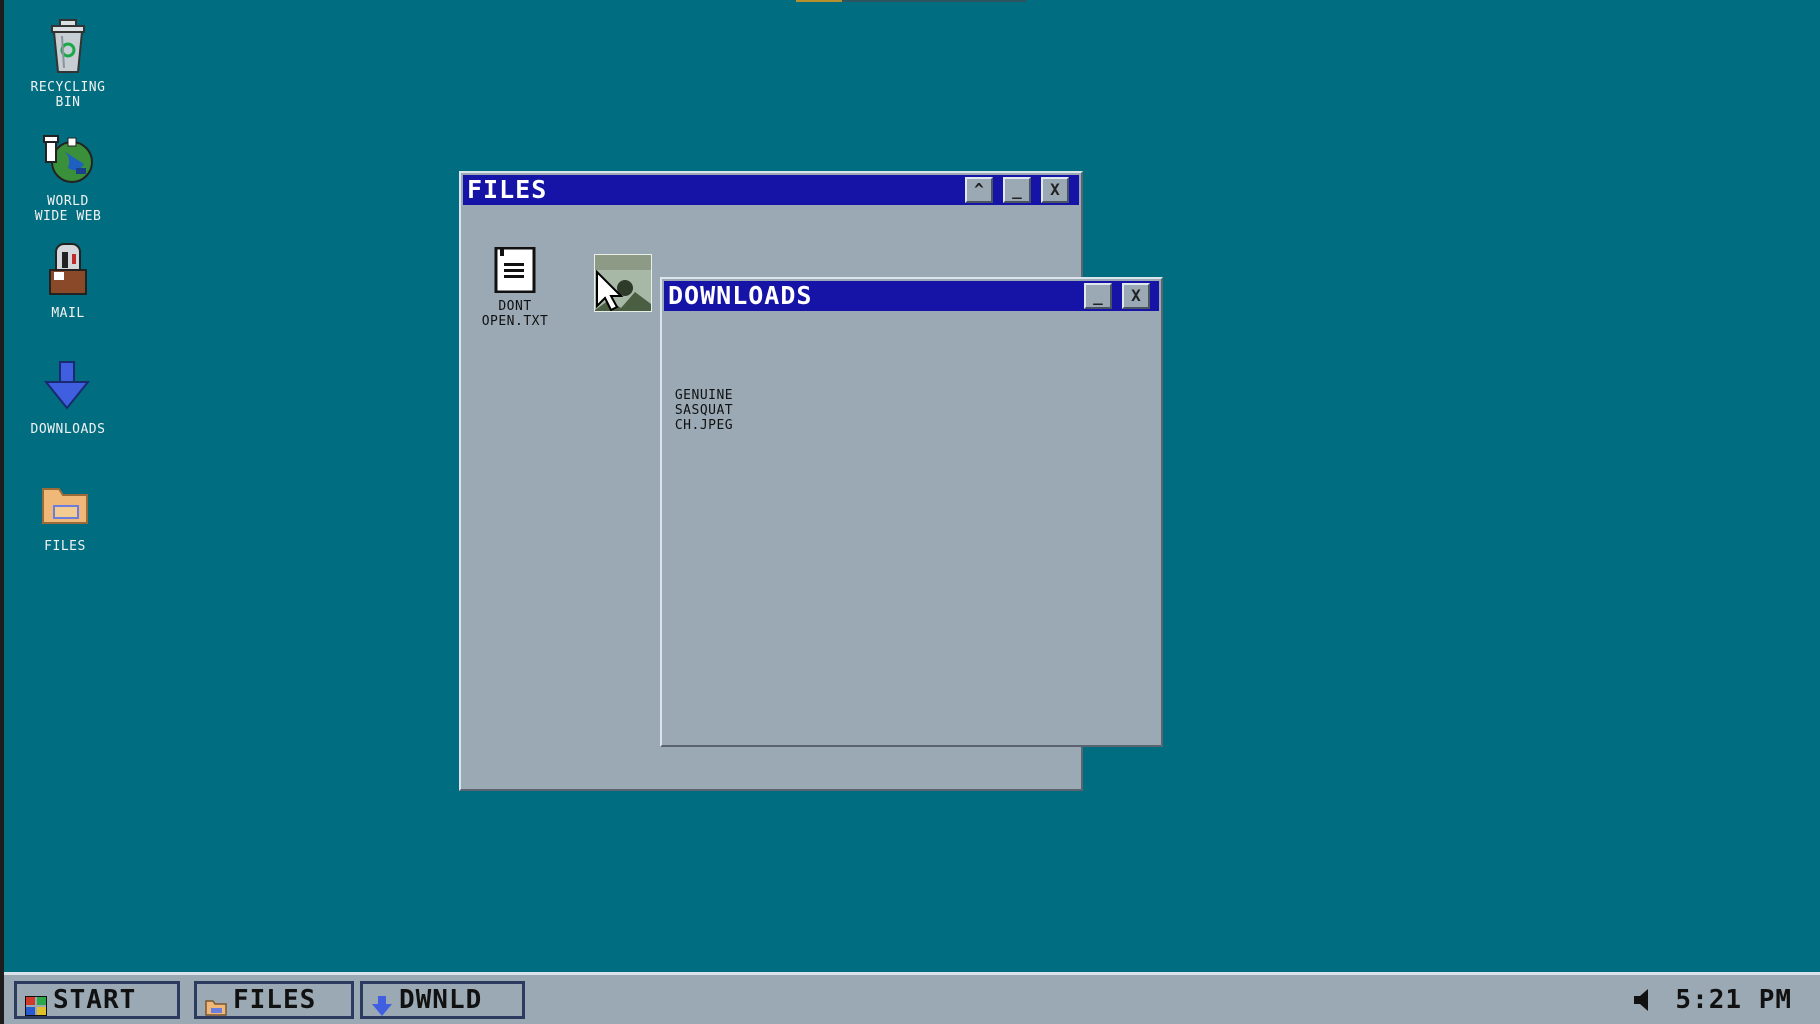  I want to click on files-minimize-button: _, so click(1017, 190).